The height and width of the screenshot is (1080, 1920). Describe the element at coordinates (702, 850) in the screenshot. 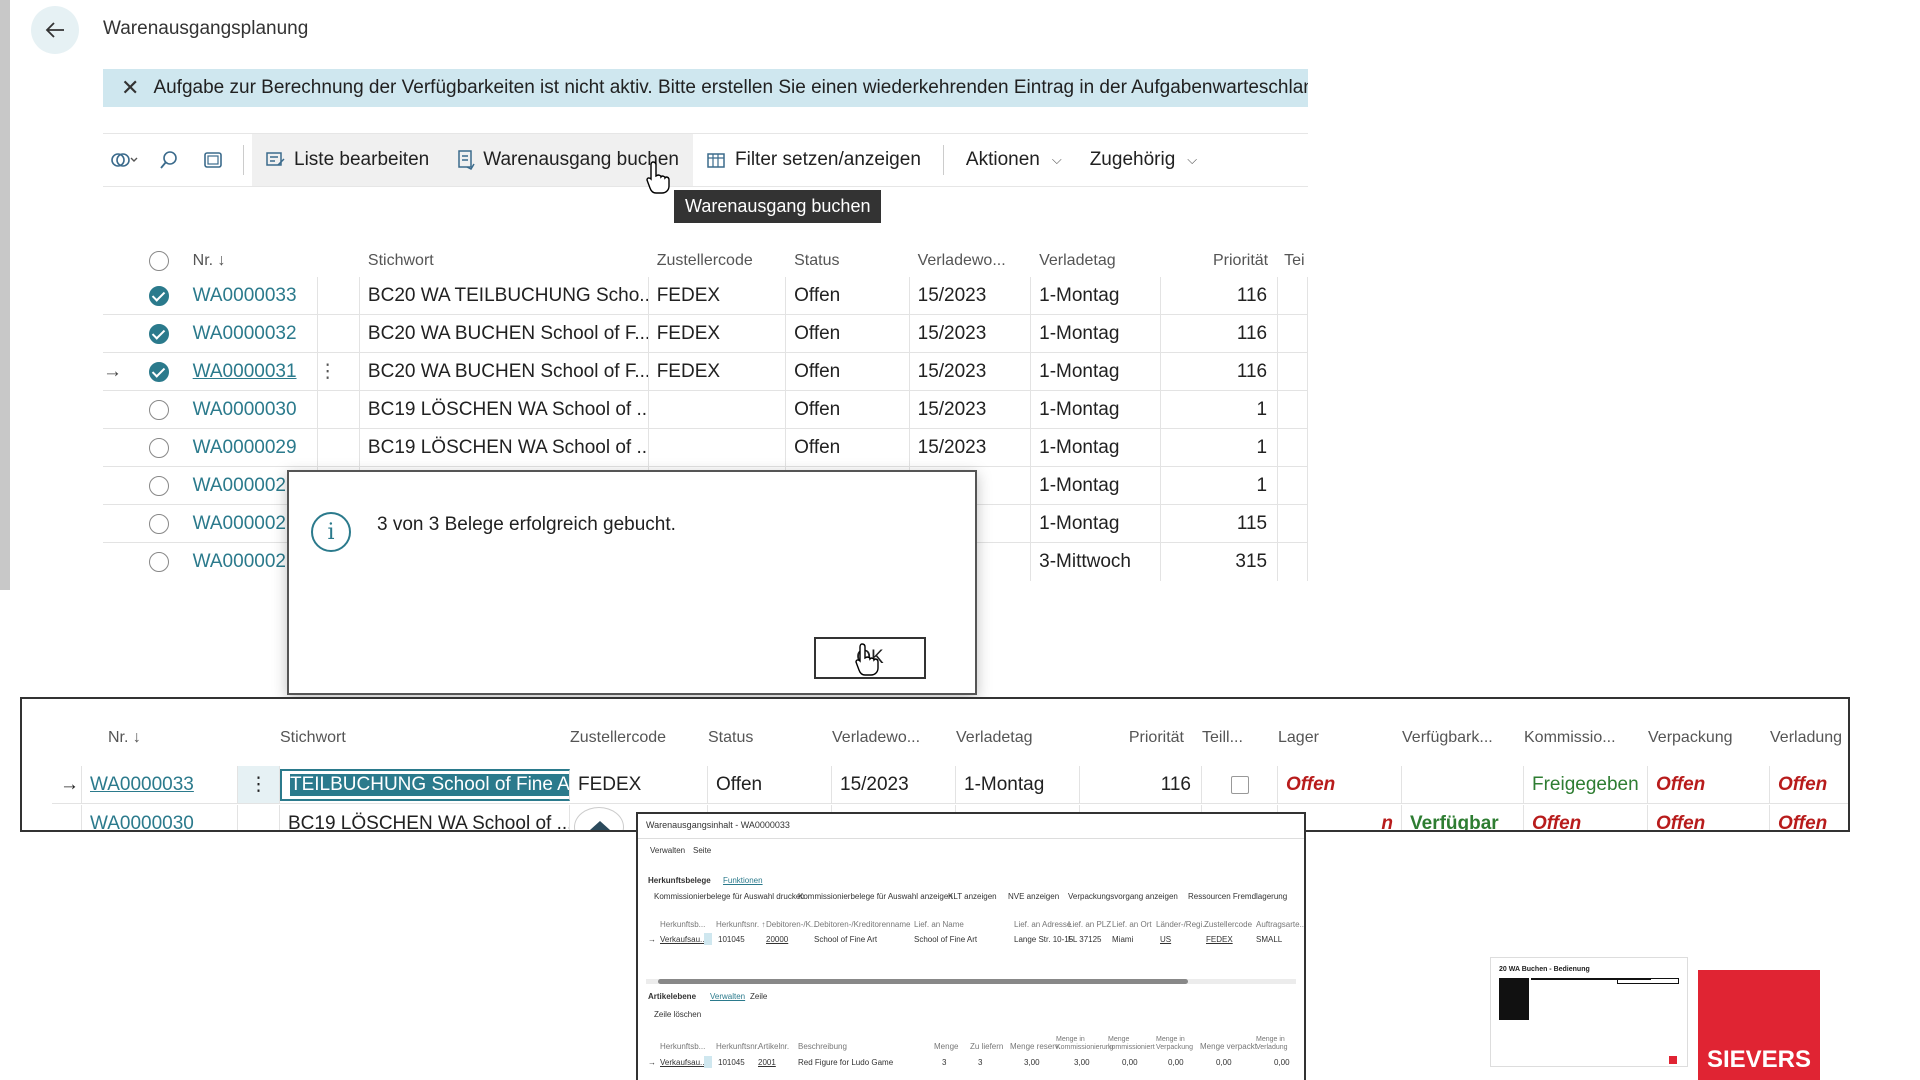

I see `subshot-menu-seite: Seite` at that location.